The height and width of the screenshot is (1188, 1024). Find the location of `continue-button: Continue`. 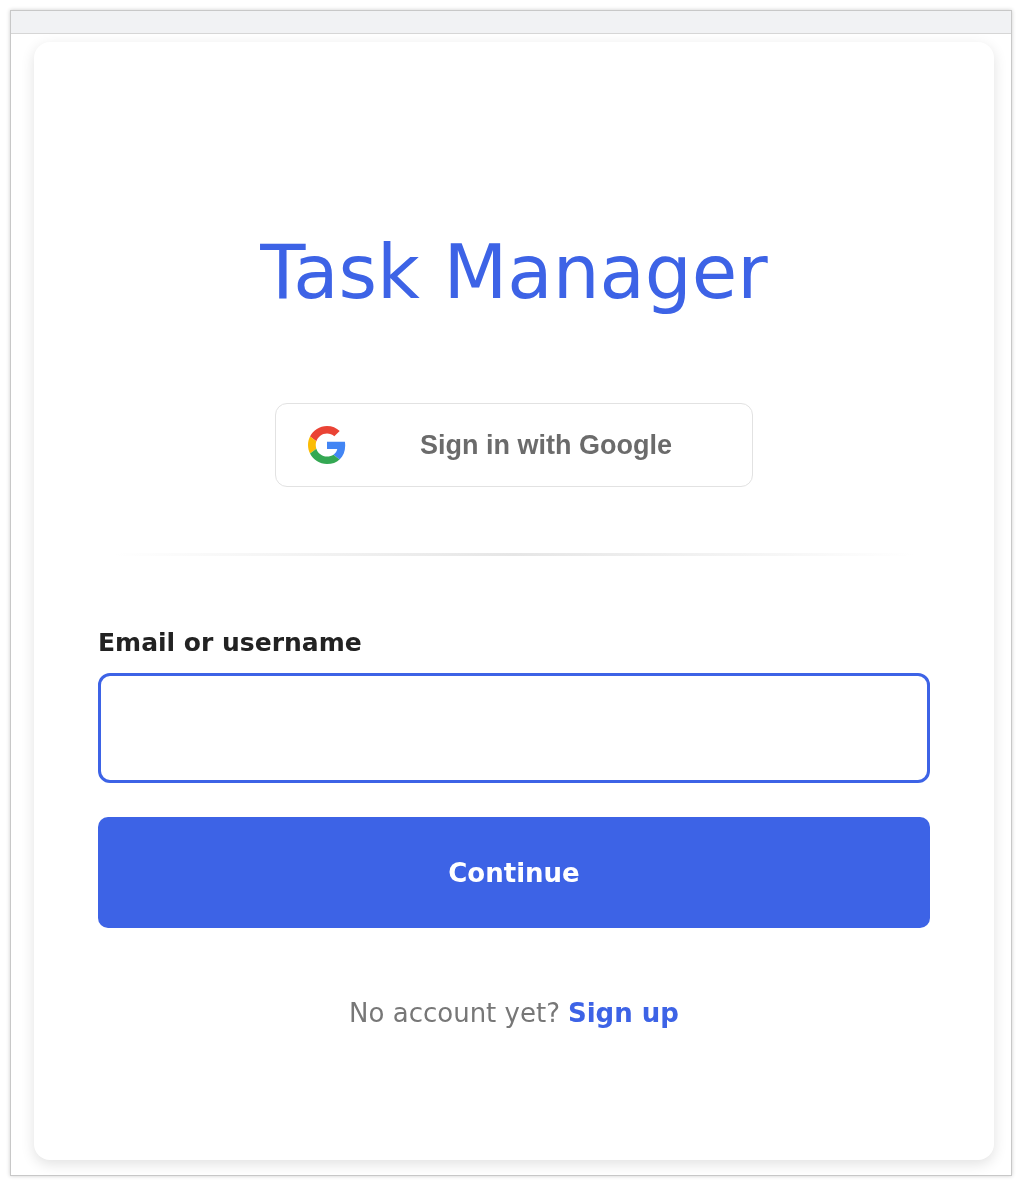

continue-button: Continue is located at coordinates (514, 873).